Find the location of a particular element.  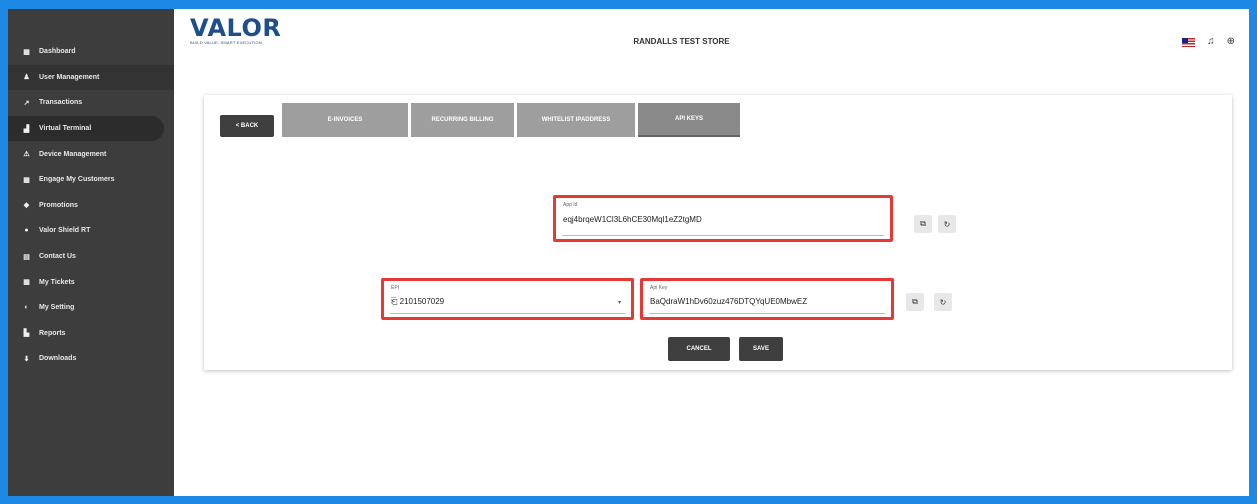

sidebar-item-label: Dashboard is located at coordinates (57, 52).